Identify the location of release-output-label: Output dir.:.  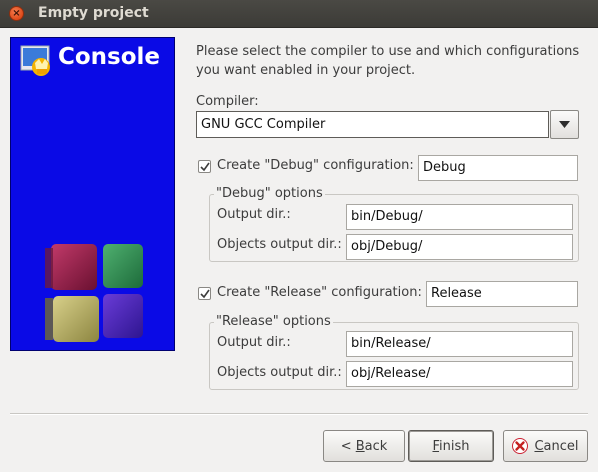
(254, 342).